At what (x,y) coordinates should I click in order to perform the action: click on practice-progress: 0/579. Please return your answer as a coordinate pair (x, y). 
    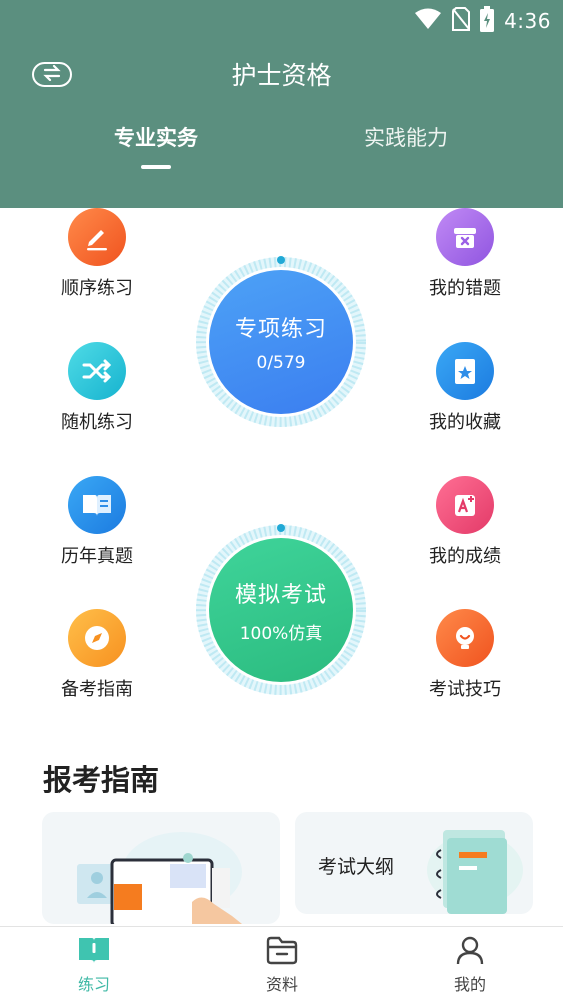
    Looking at the image, I should click on (281, 363).